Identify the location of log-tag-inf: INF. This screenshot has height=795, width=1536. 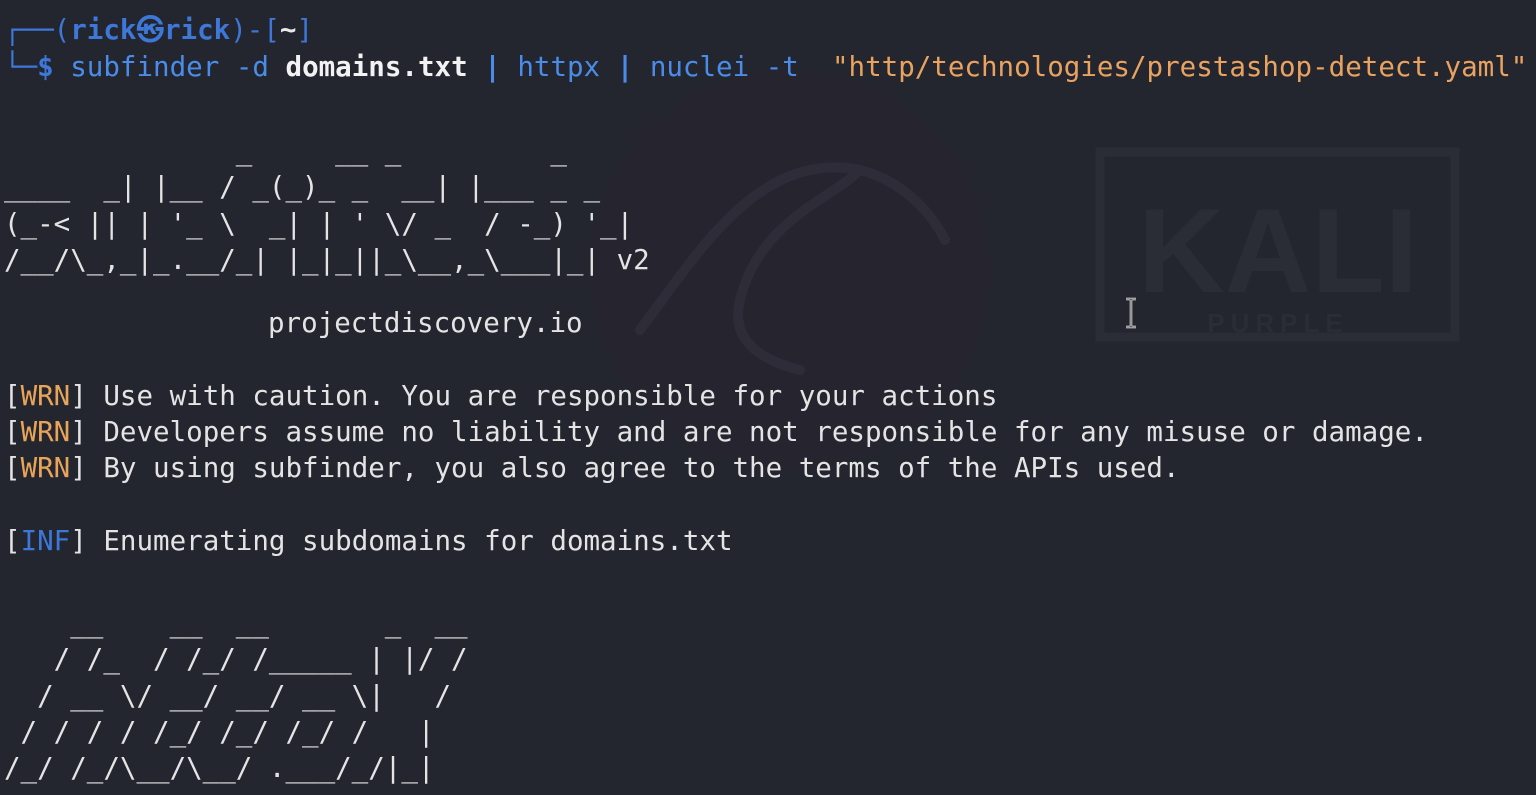
(45, 541).